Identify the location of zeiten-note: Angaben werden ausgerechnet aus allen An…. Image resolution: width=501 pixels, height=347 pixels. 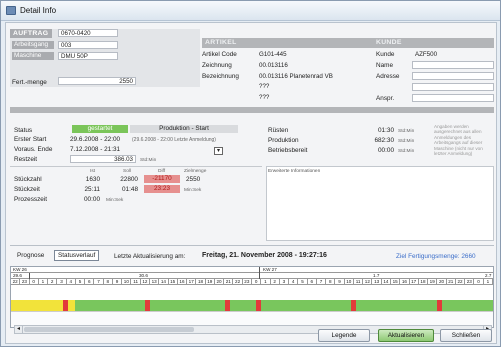
(458, 140).